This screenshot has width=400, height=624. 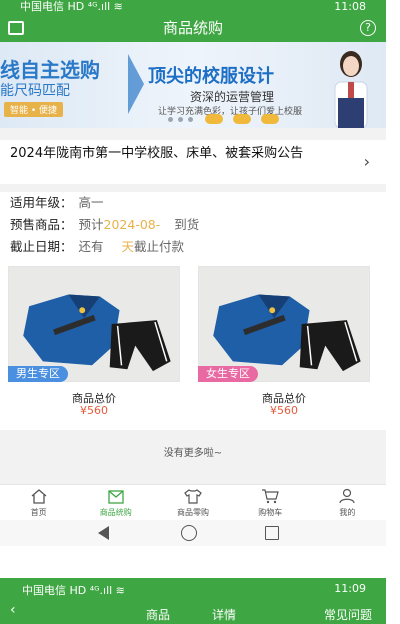 I want to click on grade-label: 适用年级：, so click(x=41, y=202).